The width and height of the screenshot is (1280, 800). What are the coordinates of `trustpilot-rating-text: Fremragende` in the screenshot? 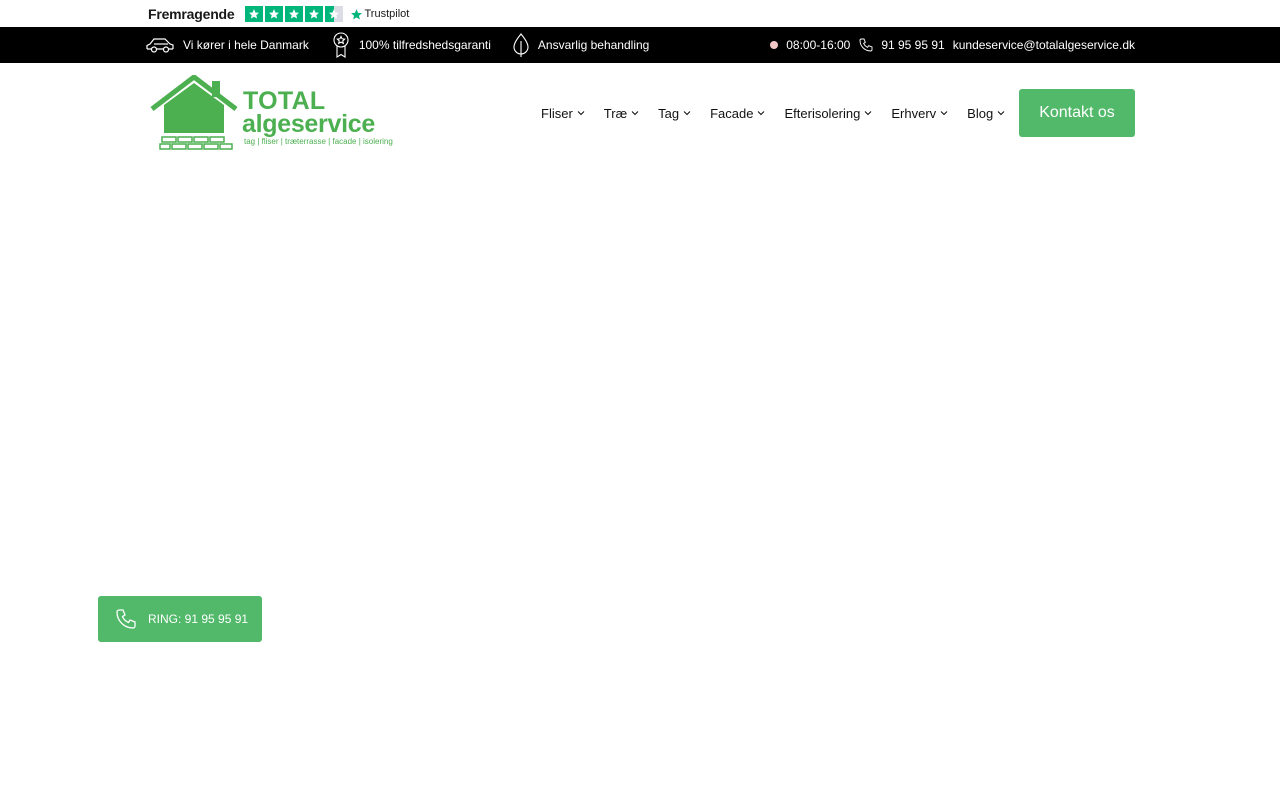 It's located at (191, 14).